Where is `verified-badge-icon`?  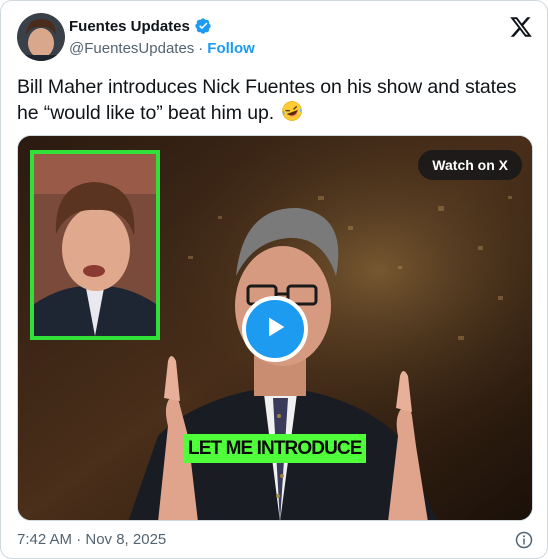 verified-badge-icon is located at coordinates (203, 26).